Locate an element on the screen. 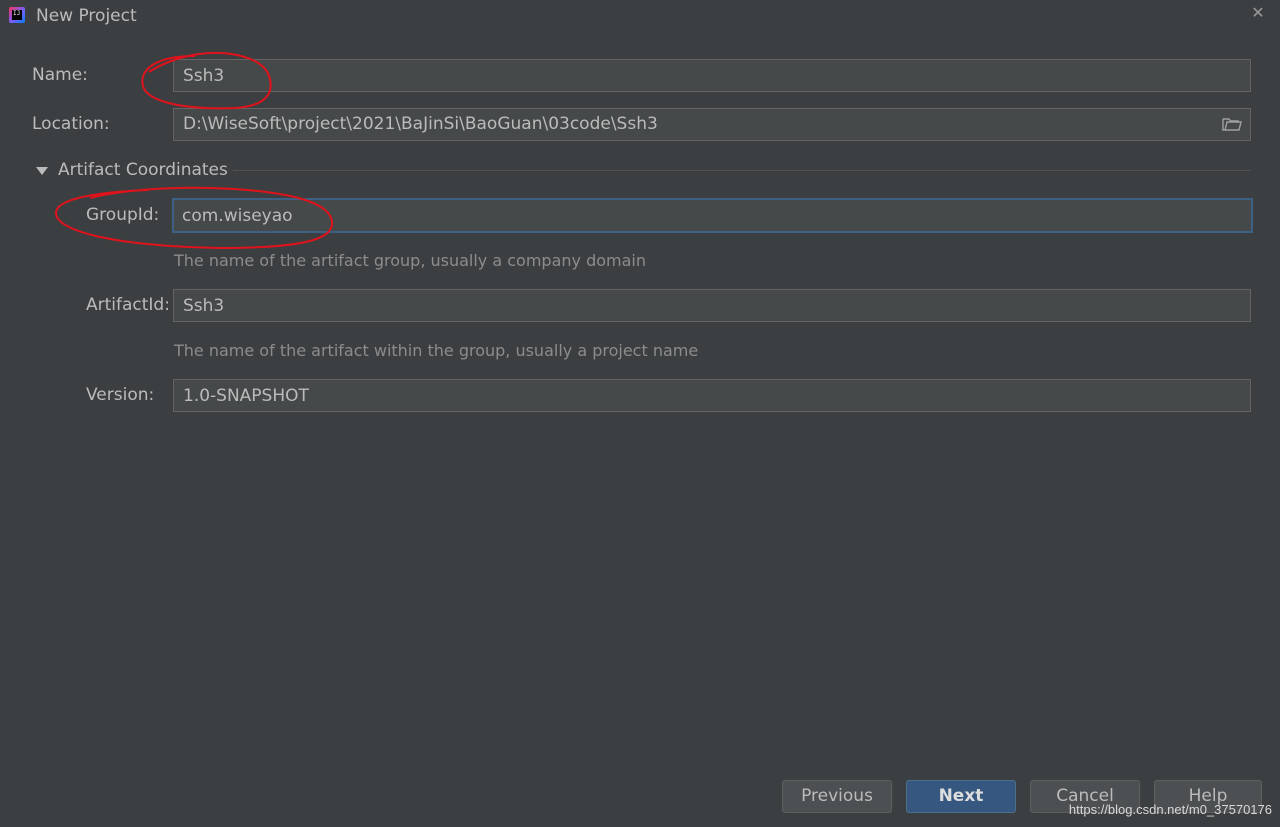  expand-triangle-icon is located at coordinates (42, 171).